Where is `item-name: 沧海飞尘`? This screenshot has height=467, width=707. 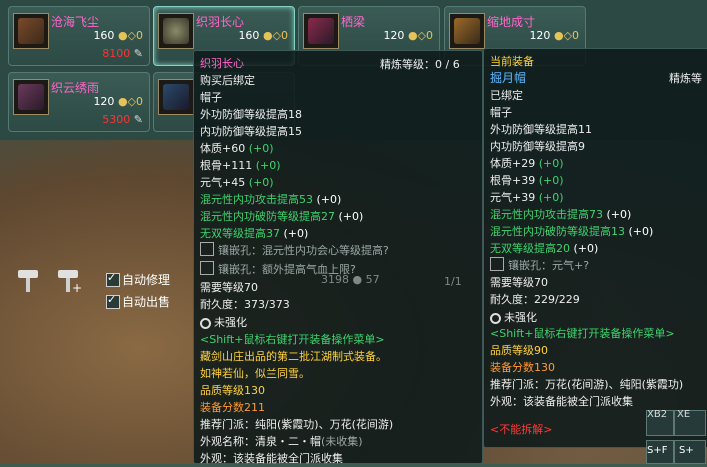
item-name: 沧海飞尘 is located at coordinates (75, 22).